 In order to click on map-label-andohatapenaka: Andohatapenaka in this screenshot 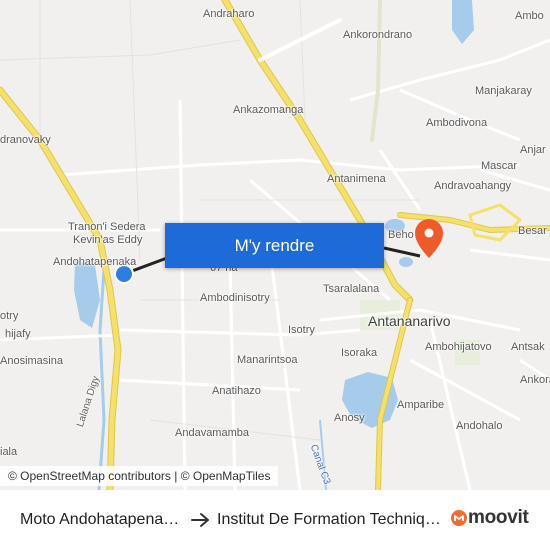, I will do `click(95, 262)`.